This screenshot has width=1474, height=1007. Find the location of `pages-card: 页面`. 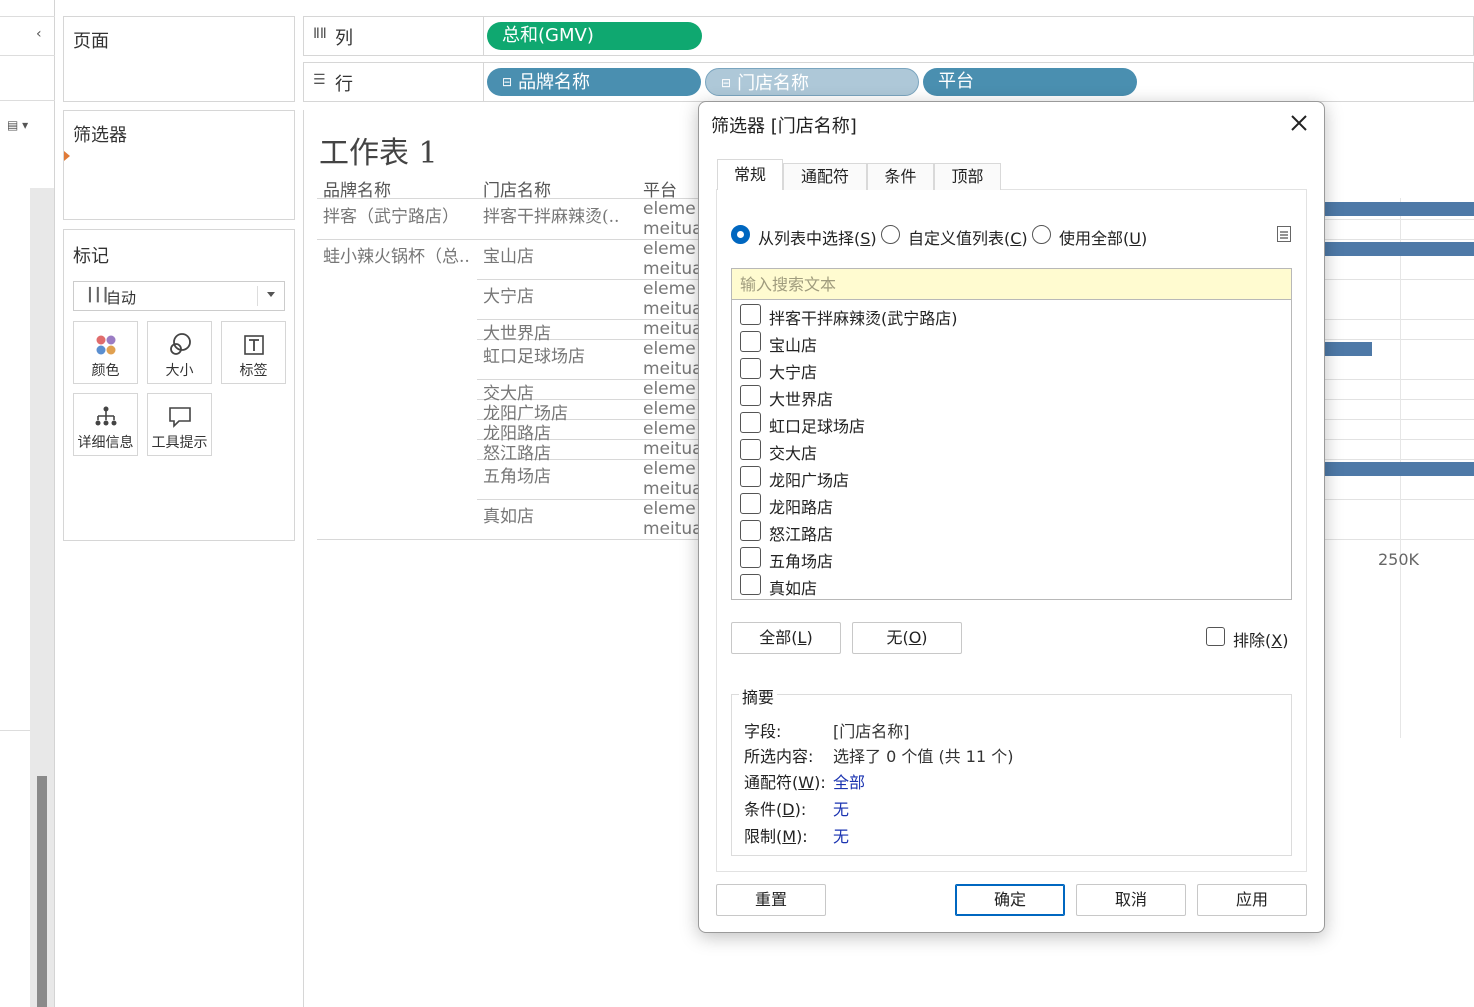

pages-card: 页面 is located at coordinates (179, 59).